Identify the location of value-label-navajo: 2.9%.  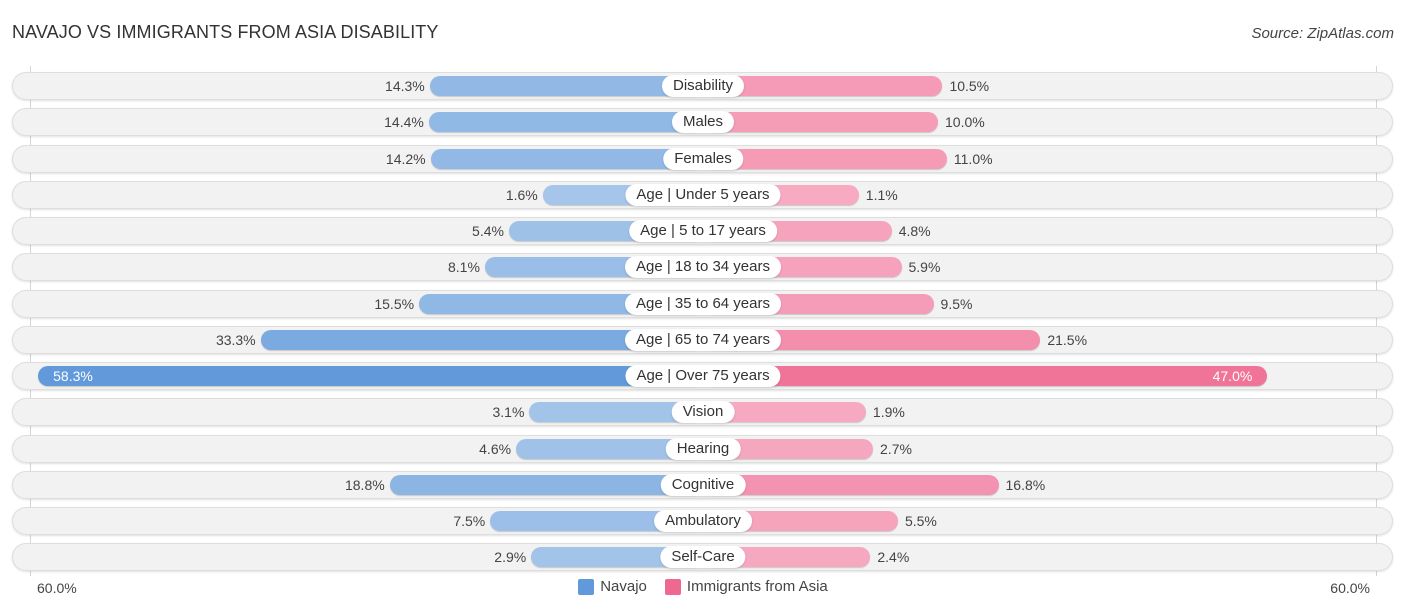
(510, 557).